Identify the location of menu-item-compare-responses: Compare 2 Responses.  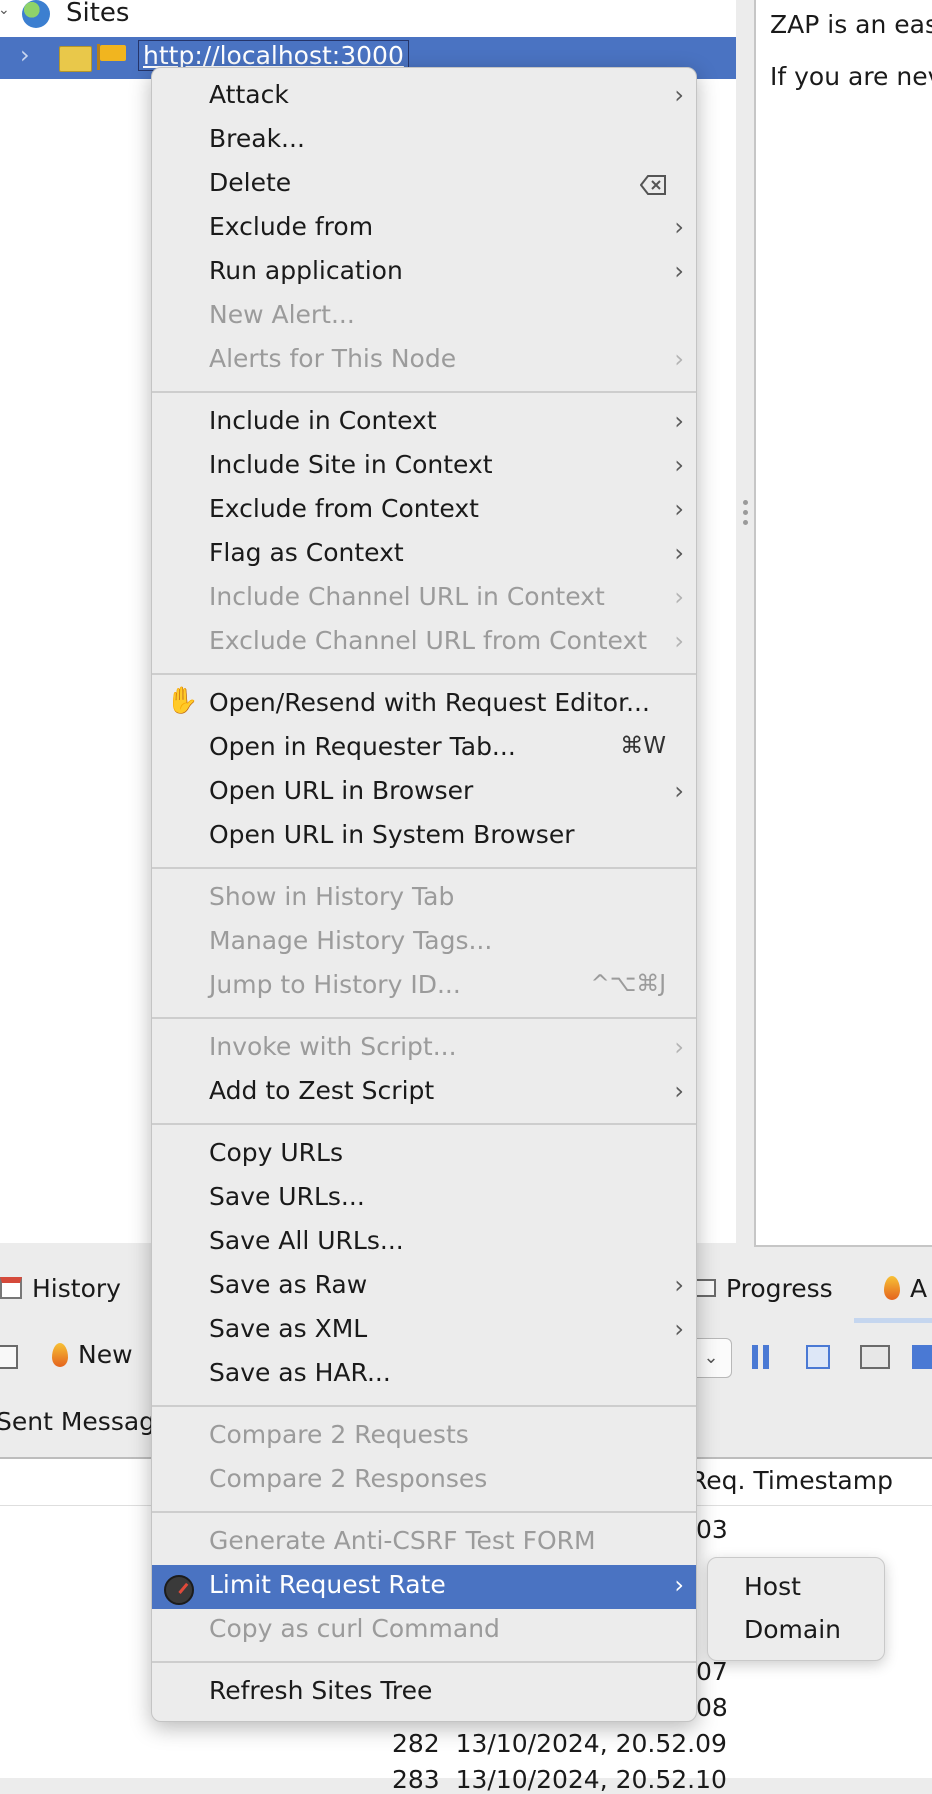
(348, 1478).